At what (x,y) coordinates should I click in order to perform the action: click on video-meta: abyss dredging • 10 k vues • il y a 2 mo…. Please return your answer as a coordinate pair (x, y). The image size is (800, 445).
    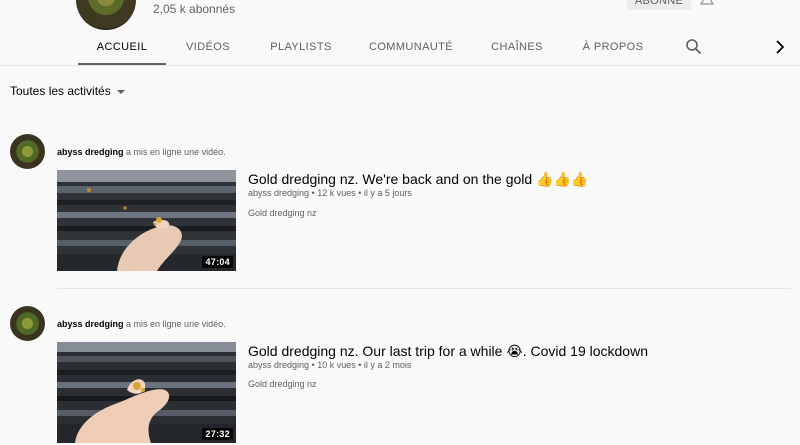
    Looking at the image, I should click on (330, 365).